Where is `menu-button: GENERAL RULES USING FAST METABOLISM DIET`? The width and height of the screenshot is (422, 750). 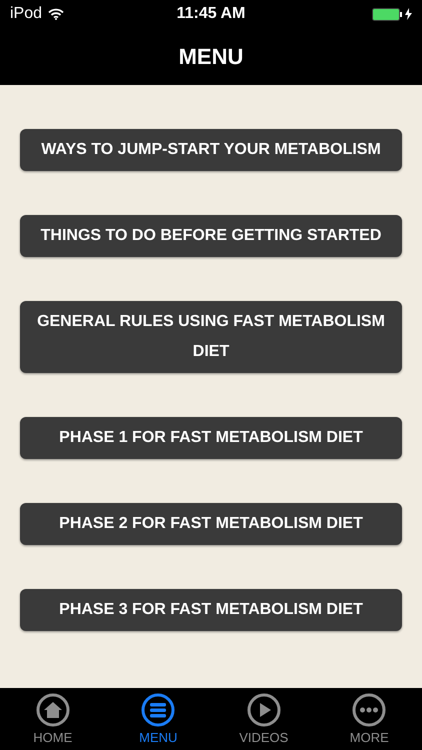
menu-button: GENERAL RULES USING FAST METABOLISM DIET is located at coordinates (211, 337).